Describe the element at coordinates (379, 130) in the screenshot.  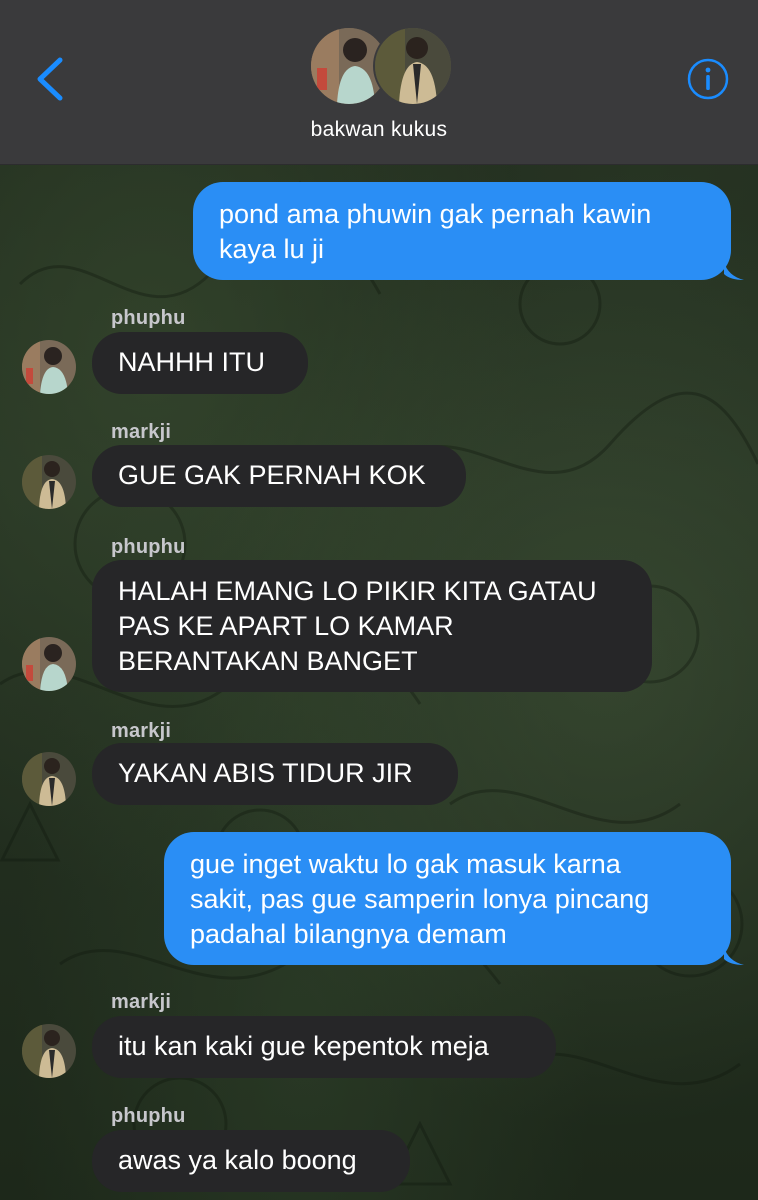
I see `group-name: bakwan kukus` at that location.